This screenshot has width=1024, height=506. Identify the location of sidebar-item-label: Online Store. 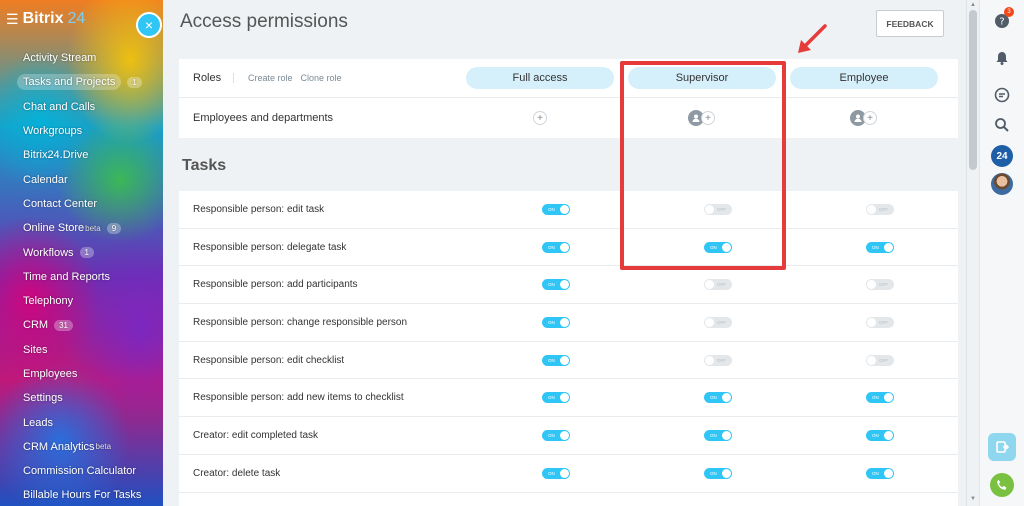
(54, 228).